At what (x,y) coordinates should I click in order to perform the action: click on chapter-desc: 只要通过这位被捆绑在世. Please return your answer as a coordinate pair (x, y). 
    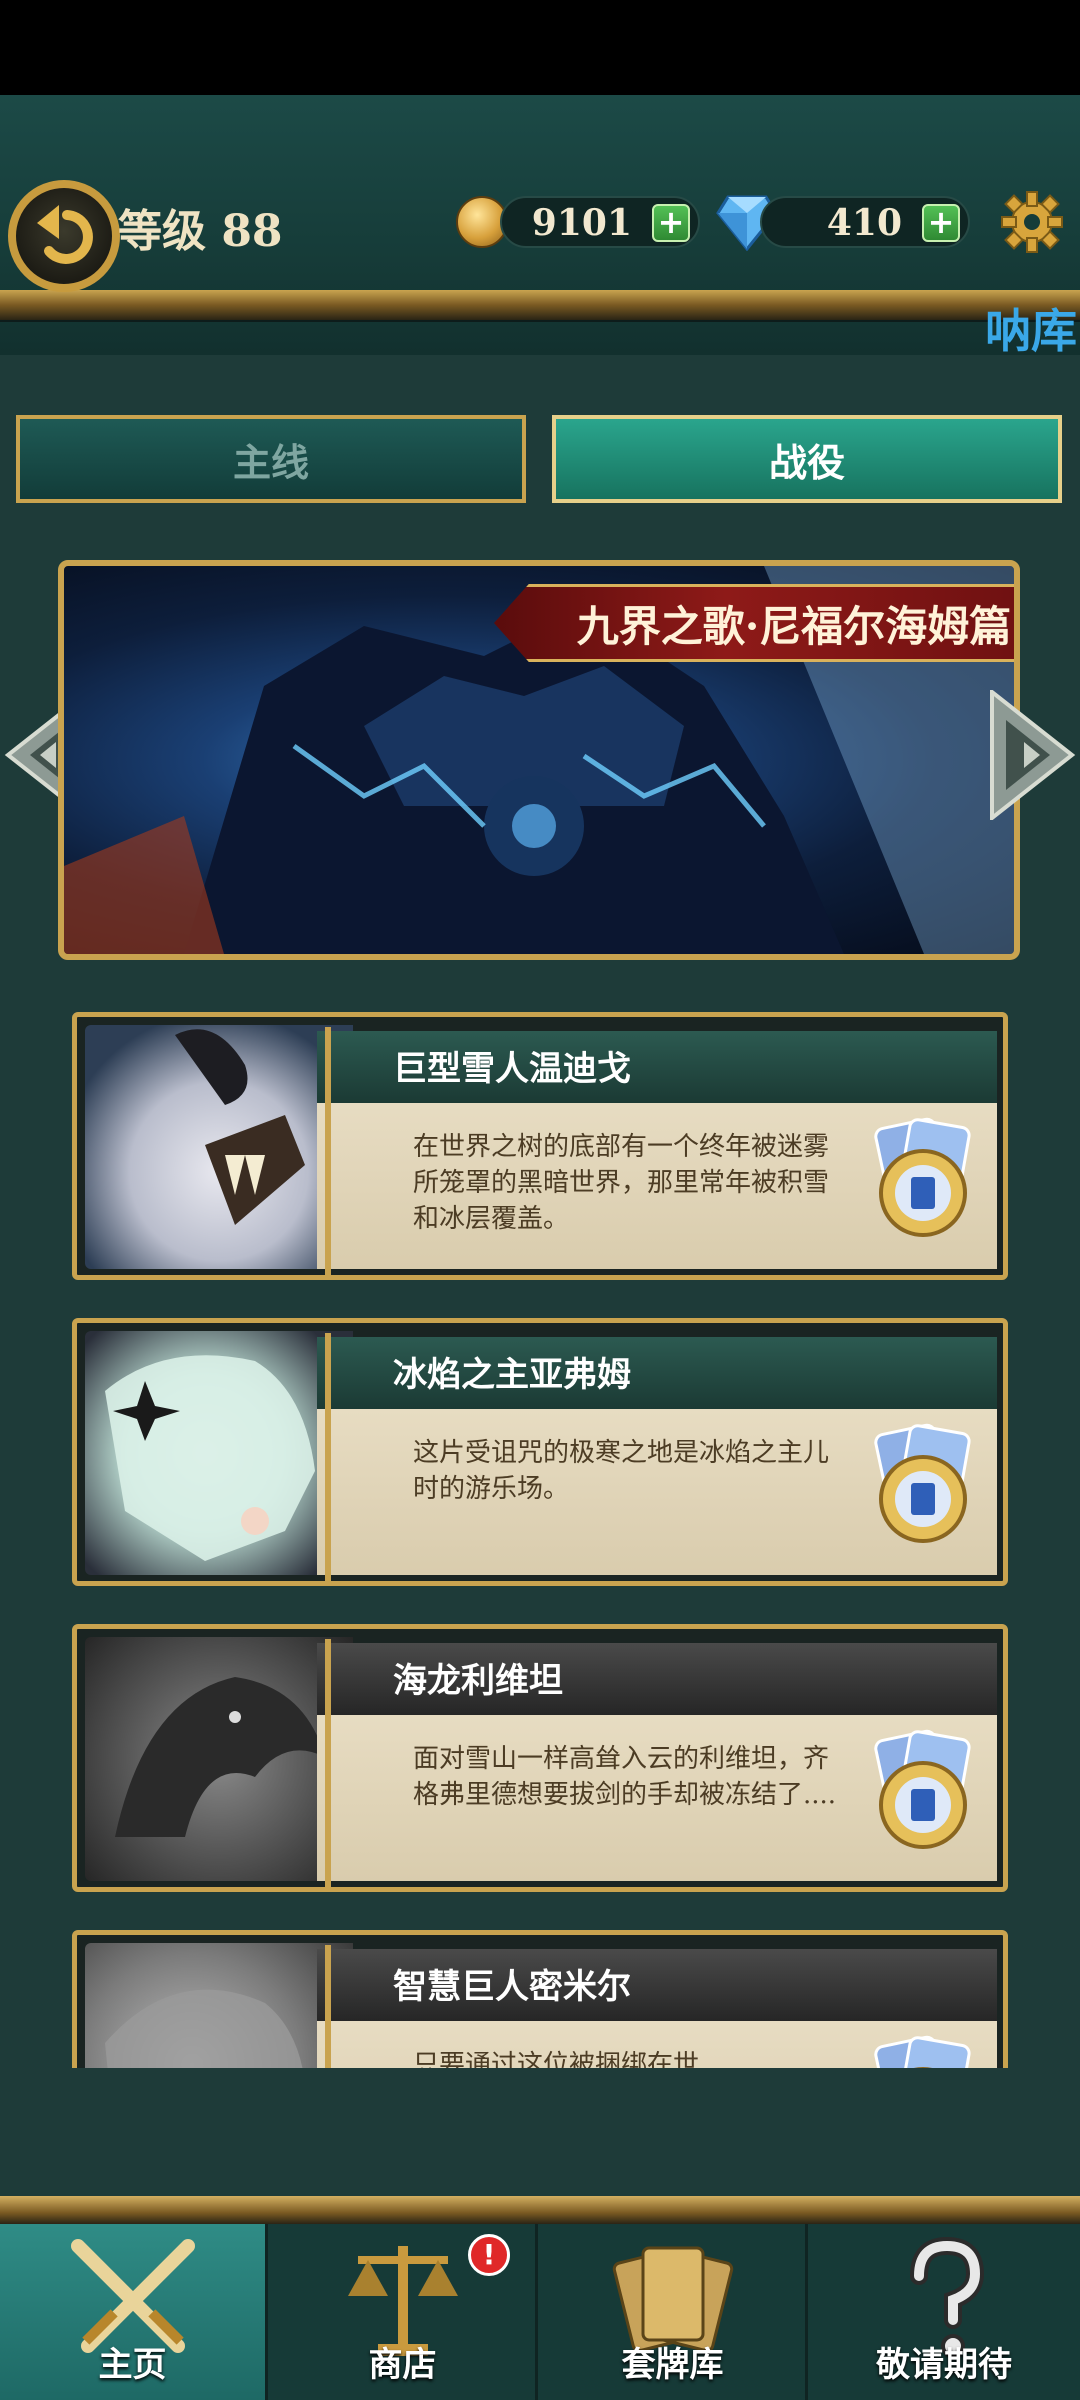
    Looking at the image, I should click on (556, 2059).